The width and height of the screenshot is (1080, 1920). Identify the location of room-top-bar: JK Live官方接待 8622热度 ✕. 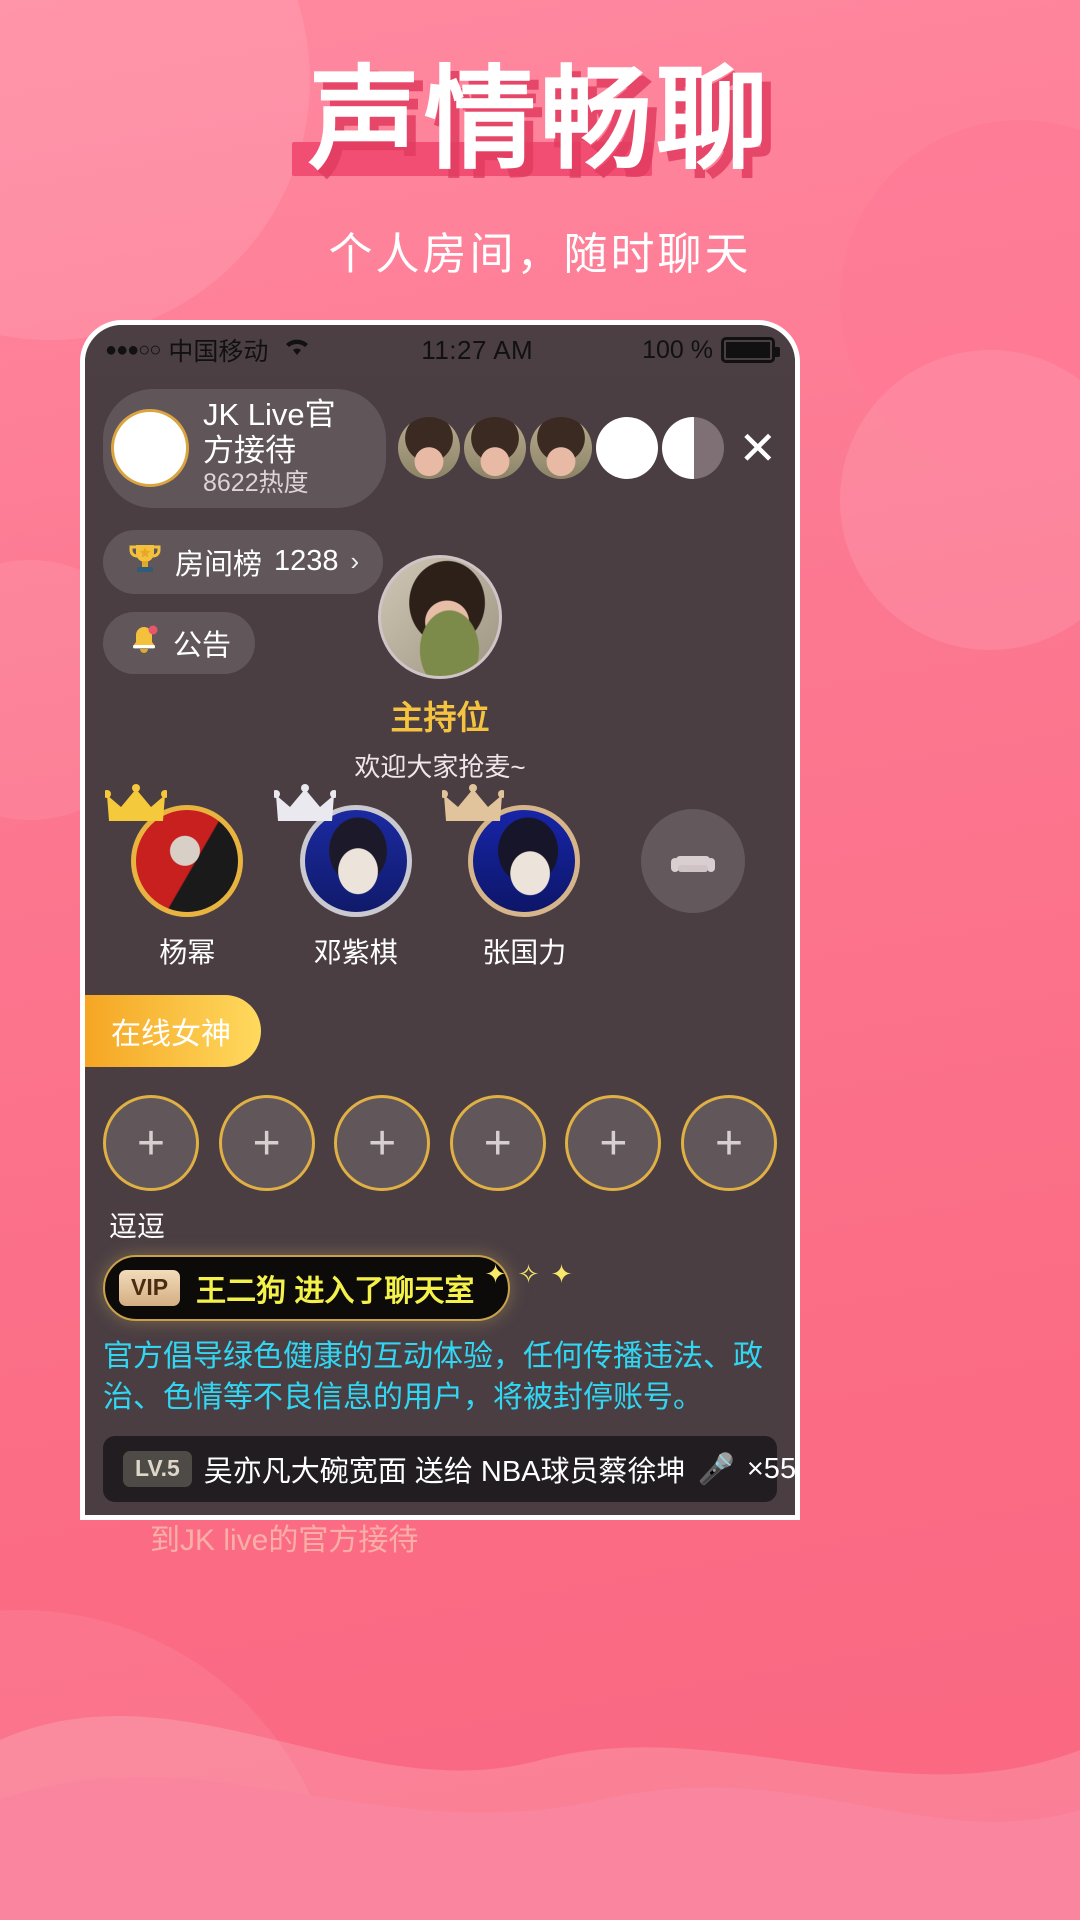
(440, 441).